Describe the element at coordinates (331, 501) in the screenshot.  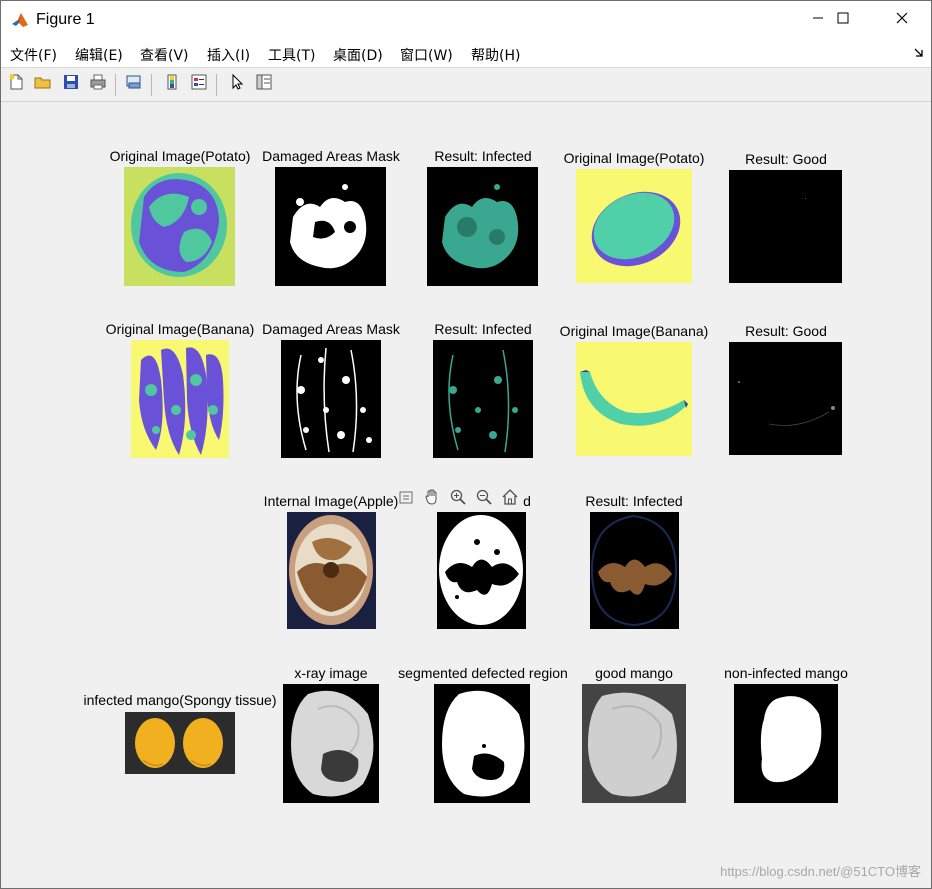
I see `subplot-title: Internal Image(Apple)` at that location.